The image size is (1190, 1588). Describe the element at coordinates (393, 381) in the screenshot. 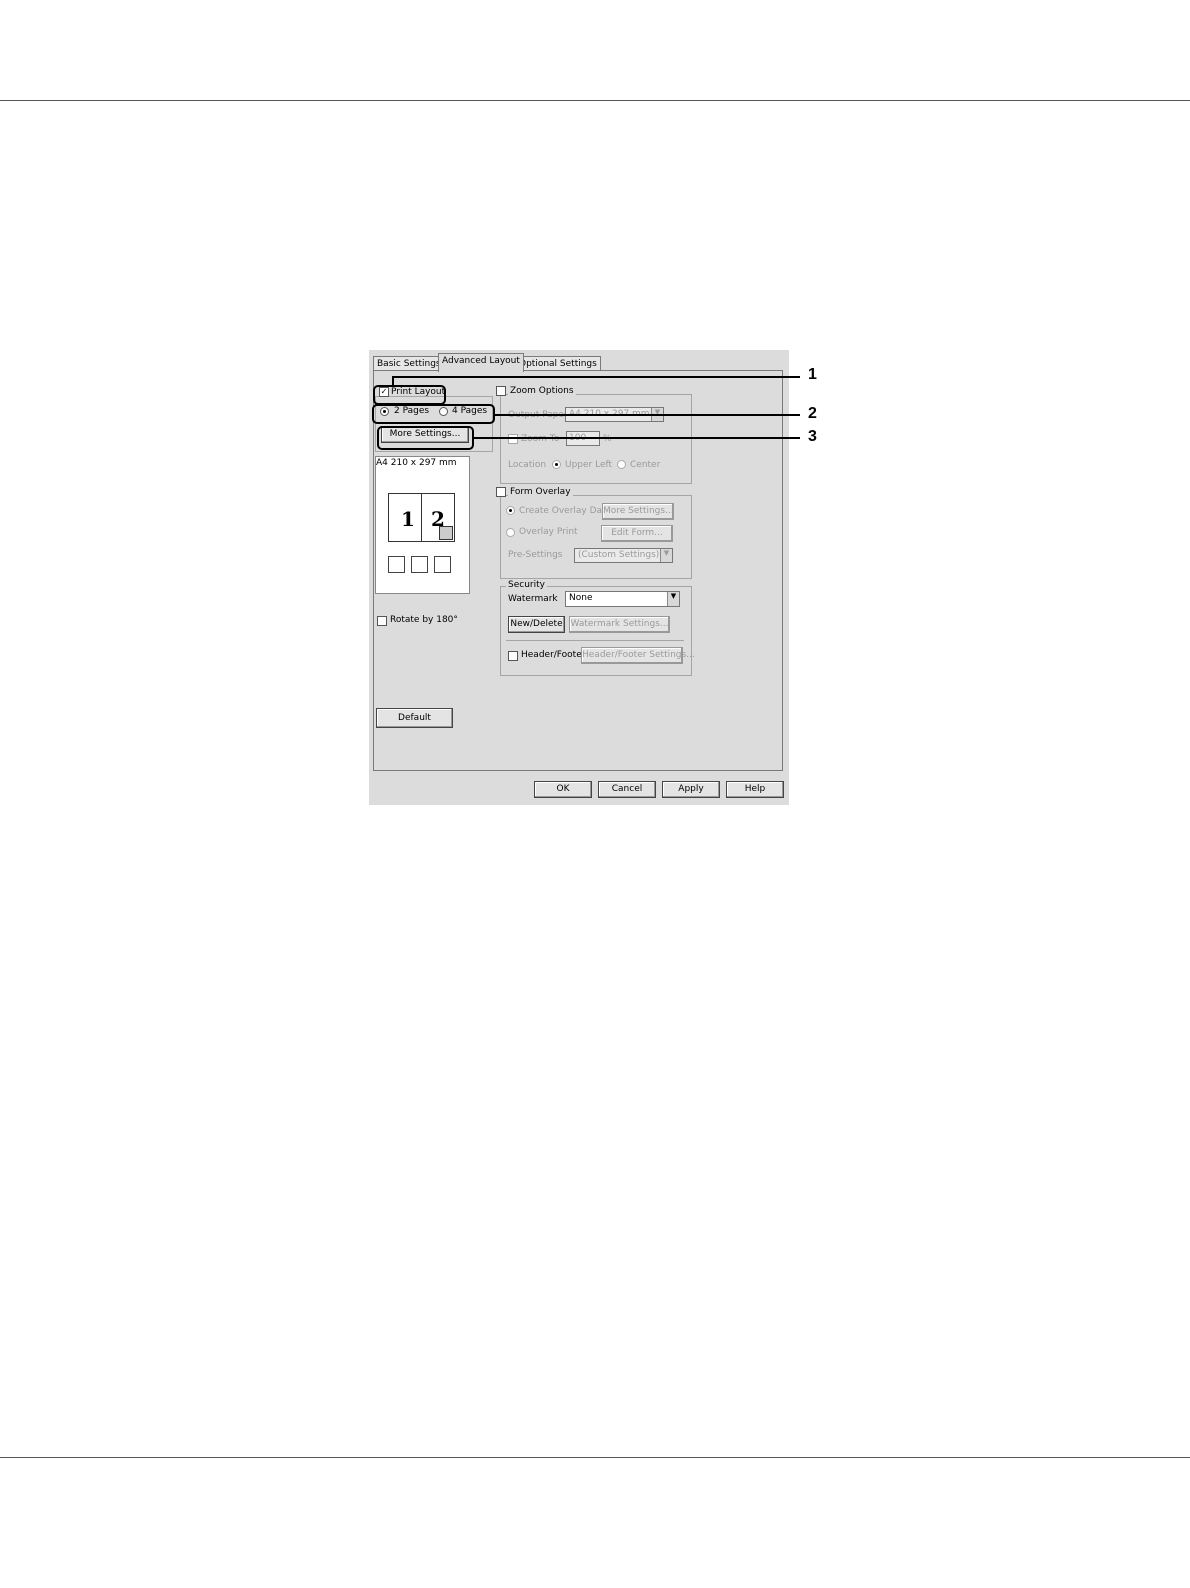

I see `callout-line-1-drop` at that location.